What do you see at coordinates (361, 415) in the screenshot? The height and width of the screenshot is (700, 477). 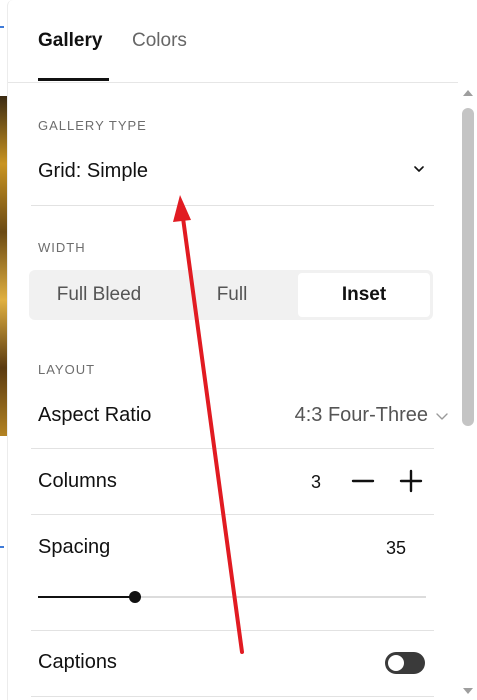 I see `aspect-ratio-select: 4:3 Four-Three` at bounding box center [361, 415].